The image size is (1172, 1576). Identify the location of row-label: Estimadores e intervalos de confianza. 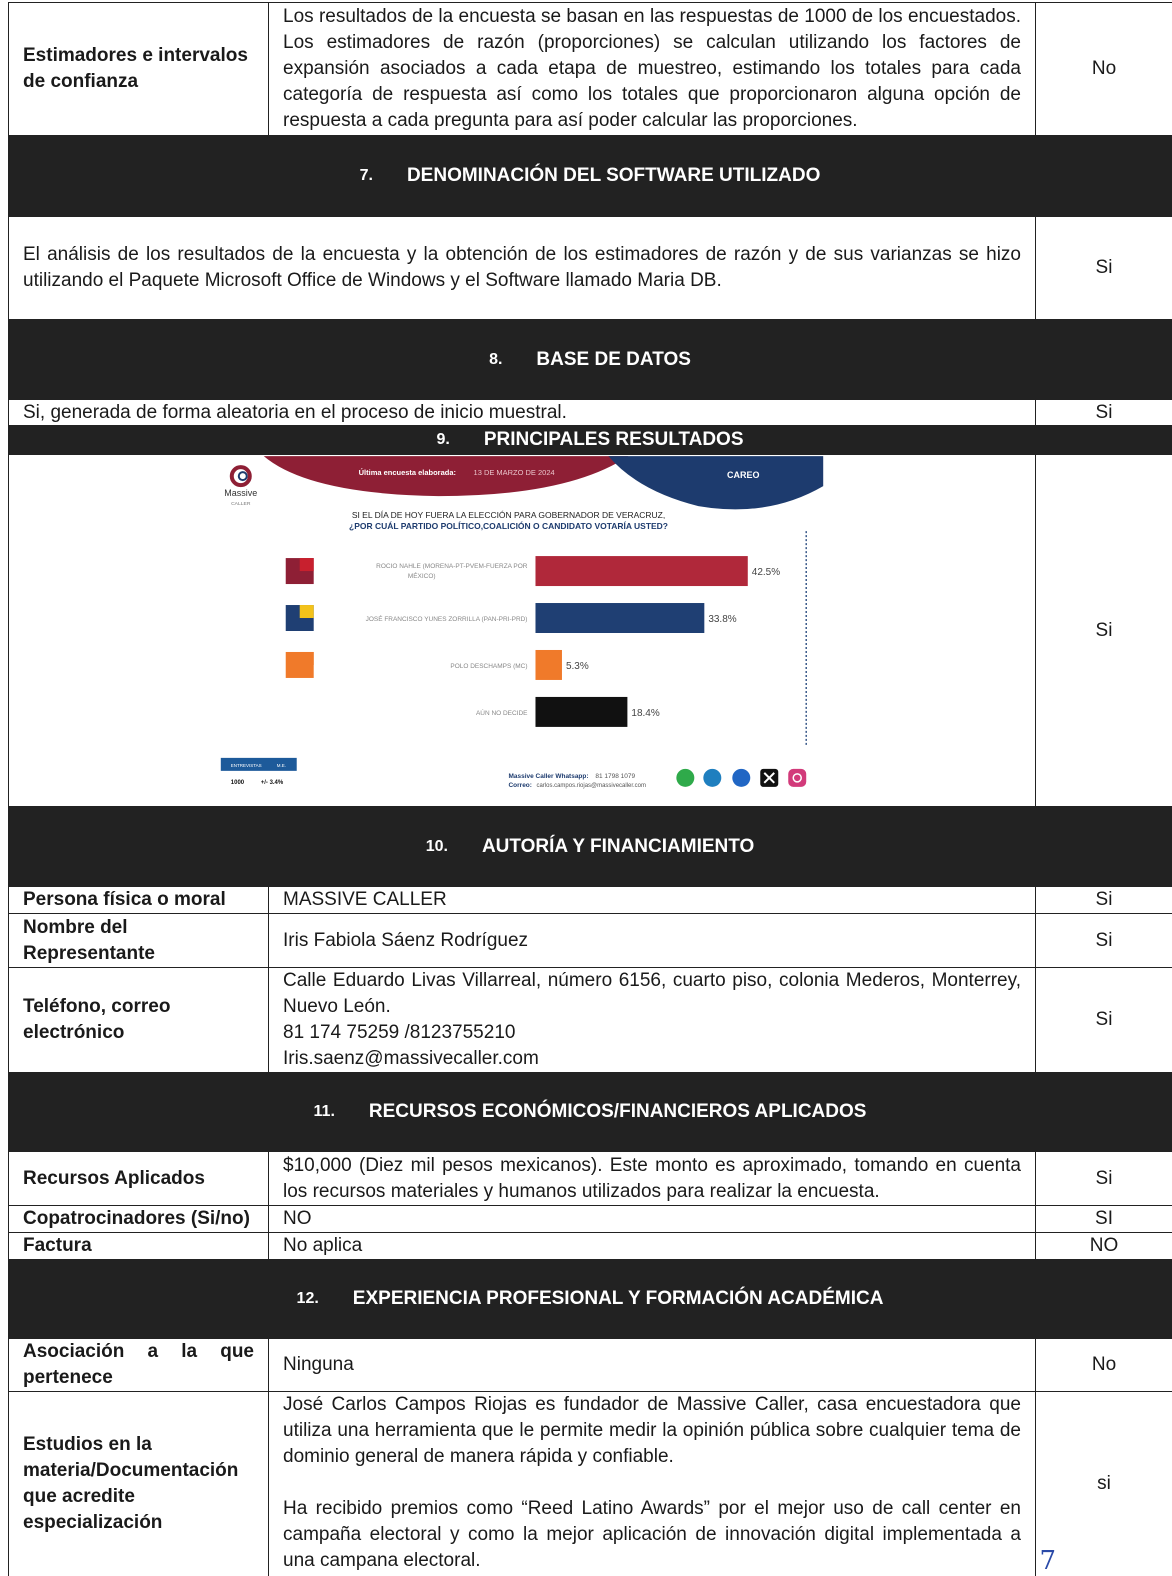
(138, 69).